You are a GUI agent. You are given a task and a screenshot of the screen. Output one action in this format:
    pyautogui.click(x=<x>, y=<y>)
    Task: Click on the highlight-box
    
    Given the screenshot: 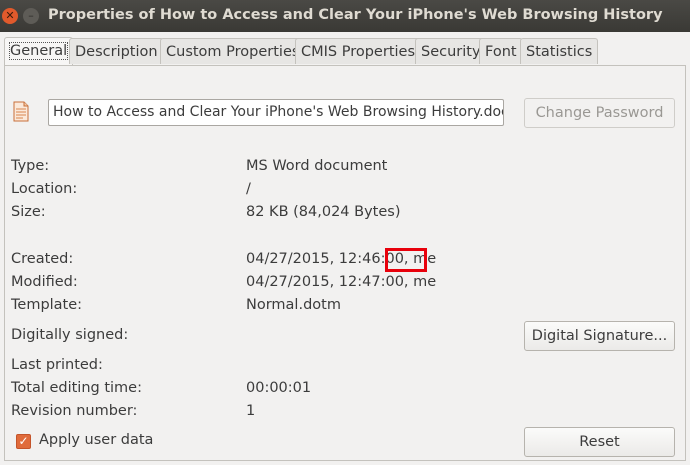 What is the action you would take?
    pyautogui.click(x=406, y=260)
    